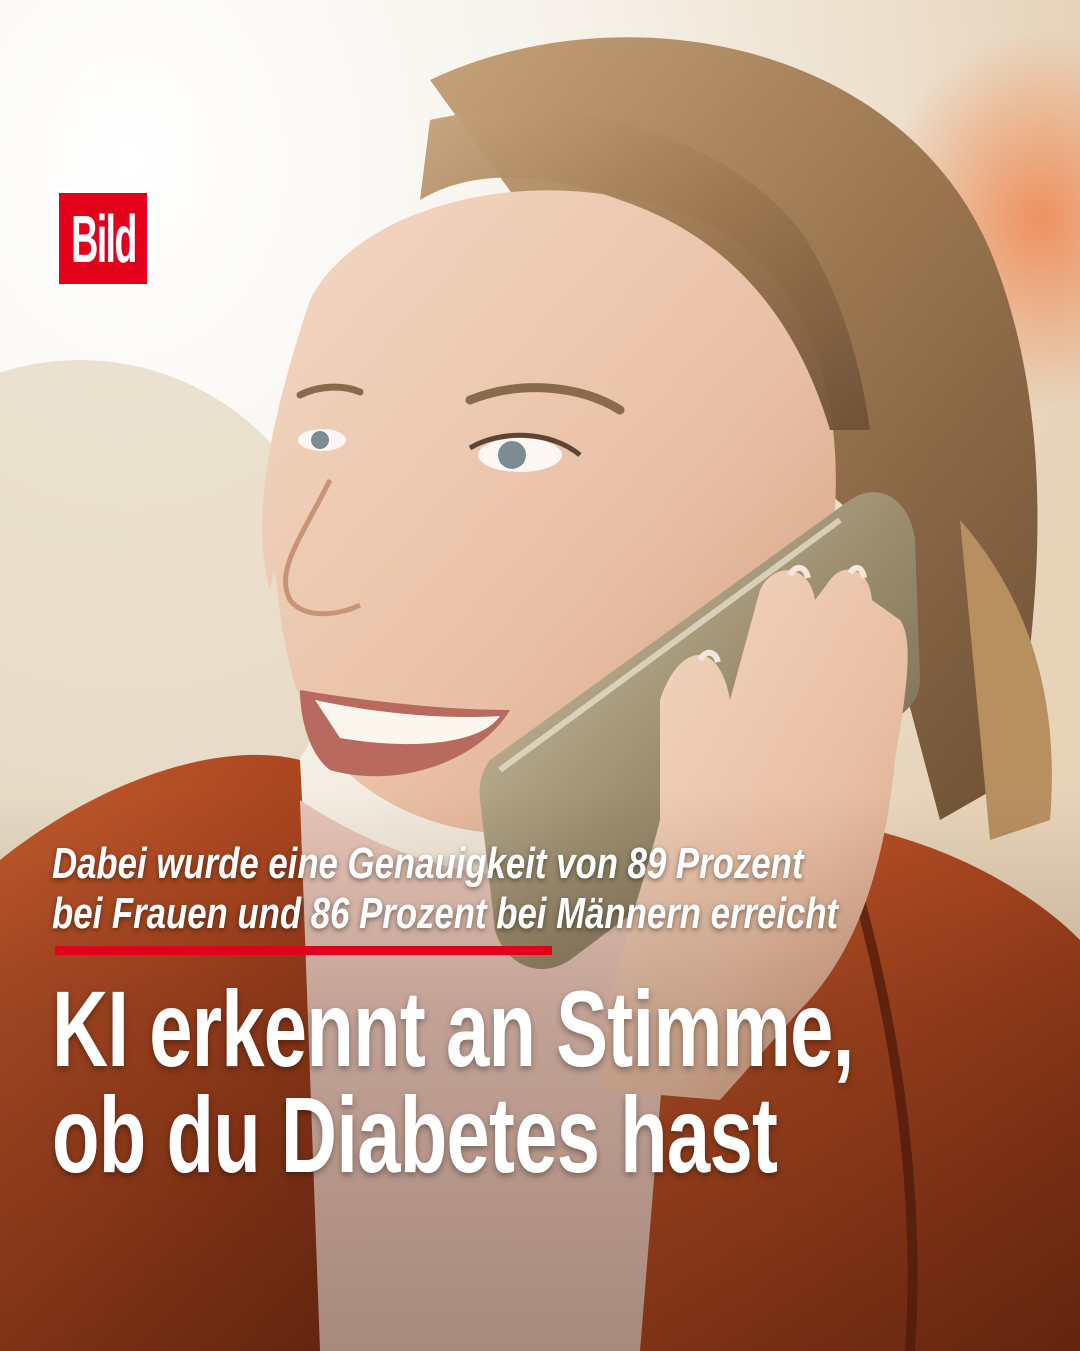  I want to click on headline-line-2: ob du Diabetes hast, so click(415, 1134).